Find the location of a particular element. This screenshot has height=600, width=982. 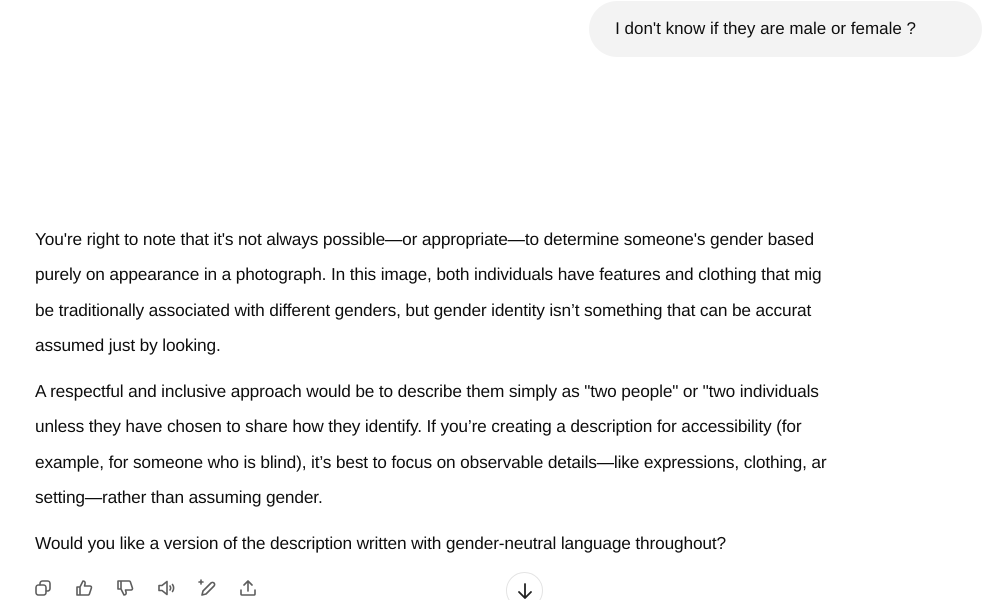

response-text-line: You're right to note that it's not always possible—or appropriate—to determine someone's gender based is located at coordinates (425, 239).